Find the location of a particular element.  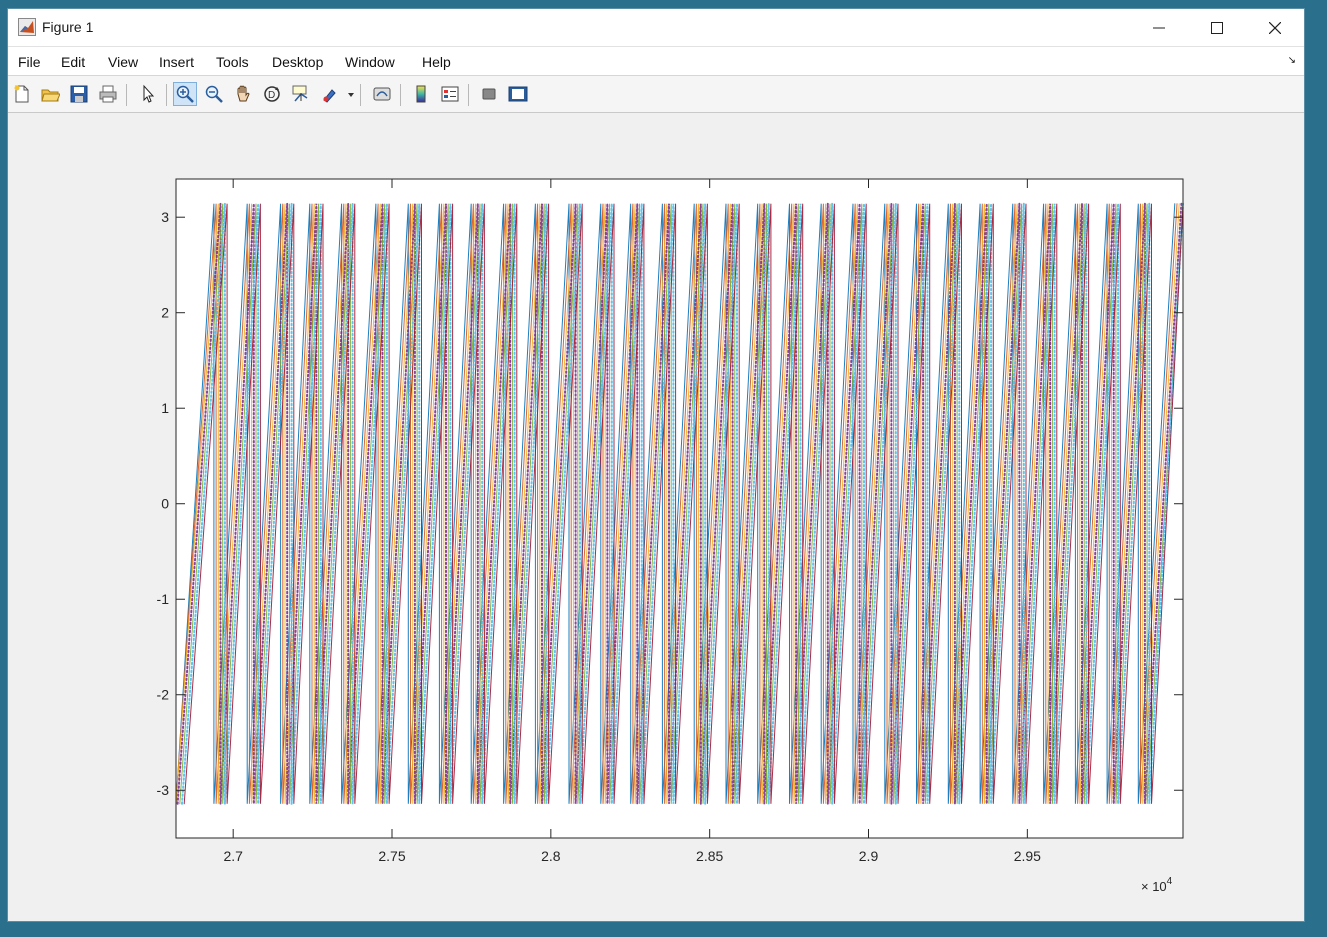

dock-arrow-icon: ↘ is located at coordinates (1292, 60).